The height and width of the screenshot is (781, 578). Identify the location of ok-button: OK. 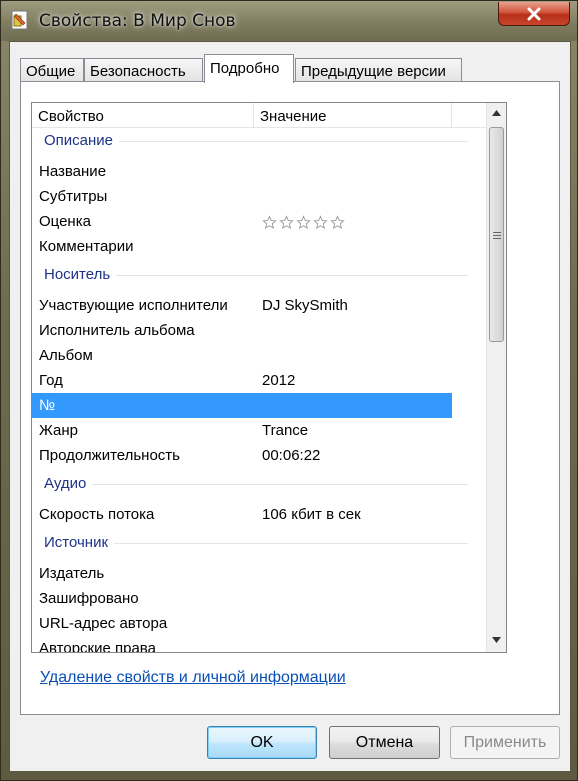
(262, 742).